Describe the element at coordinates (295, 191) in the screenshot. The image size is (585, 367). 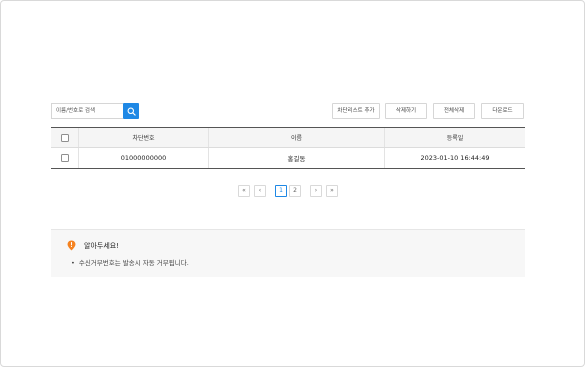
I see `page-2-button: 2` at that location.